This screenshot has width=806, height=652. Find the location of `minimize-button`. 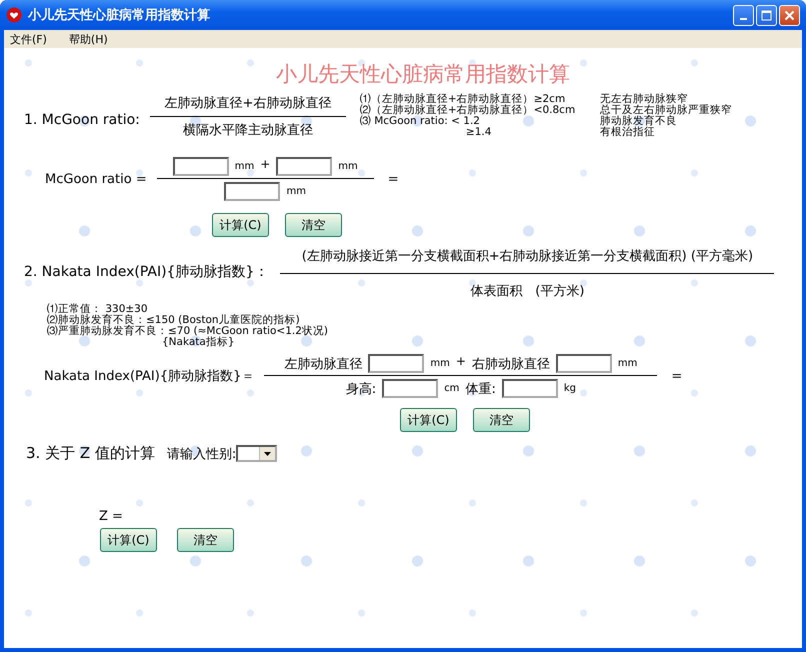

minimize-button is located at coordinates (743, 15).